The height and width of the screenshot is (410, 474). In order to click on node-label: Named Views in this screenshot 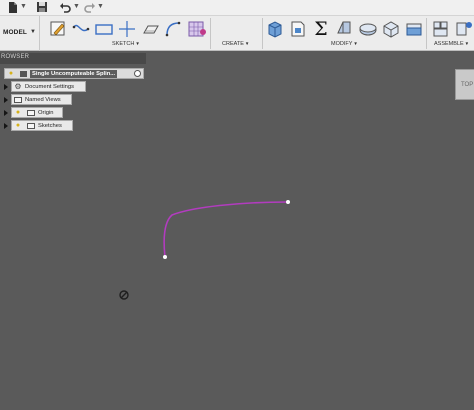, I will do `click(43, 99)`.